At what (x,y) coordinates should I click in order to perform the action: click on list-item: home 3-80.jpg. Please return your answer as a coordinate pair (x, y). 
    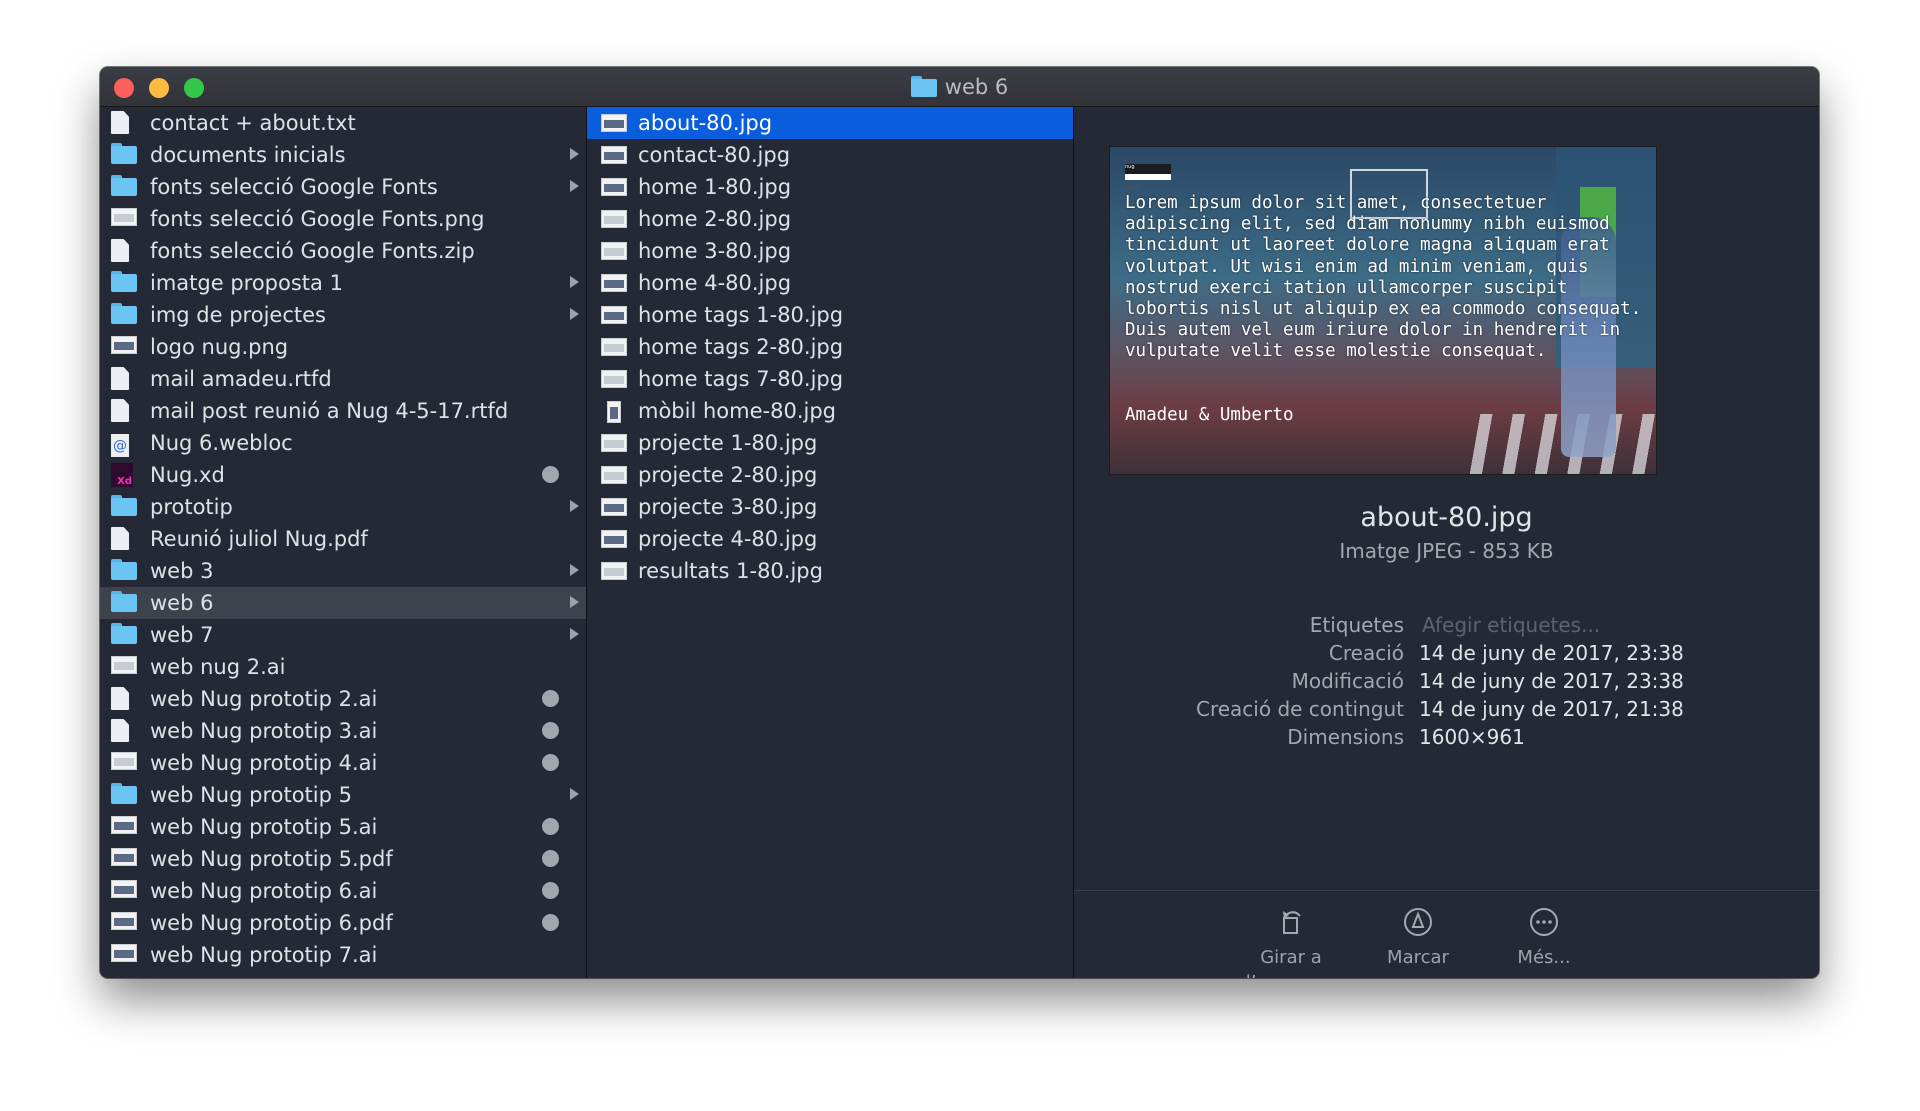
    Looking at the image, I should click on (830, 251).